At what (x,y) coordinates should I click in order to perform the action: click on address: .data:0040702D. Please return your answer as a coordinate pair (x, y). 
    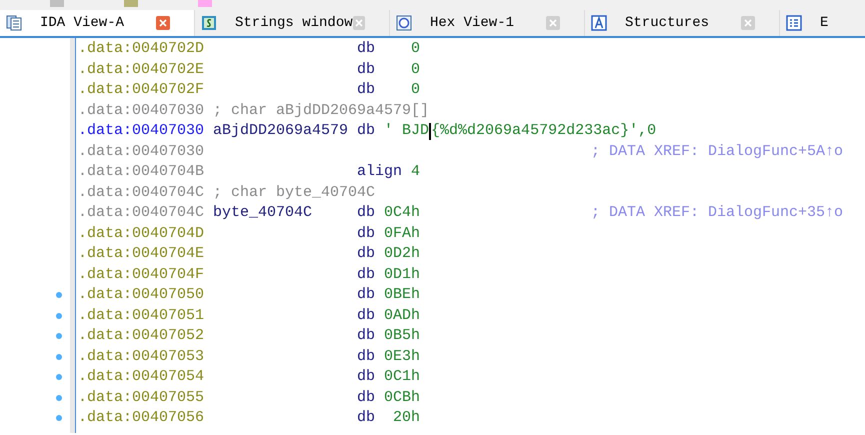
    Looking at the image, I should click on (142, 49).